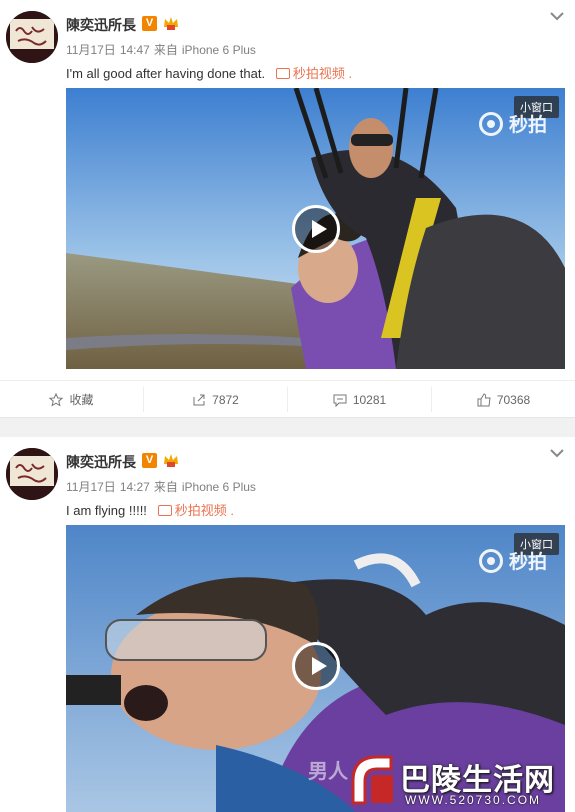 This screenshot has width=575, height=812. What do you see at coordinates (460, 778) in the screenshot?
I see `site-watermark: 巴陵生活网 WWW.520730.COM` at bounding box center [460, 778].